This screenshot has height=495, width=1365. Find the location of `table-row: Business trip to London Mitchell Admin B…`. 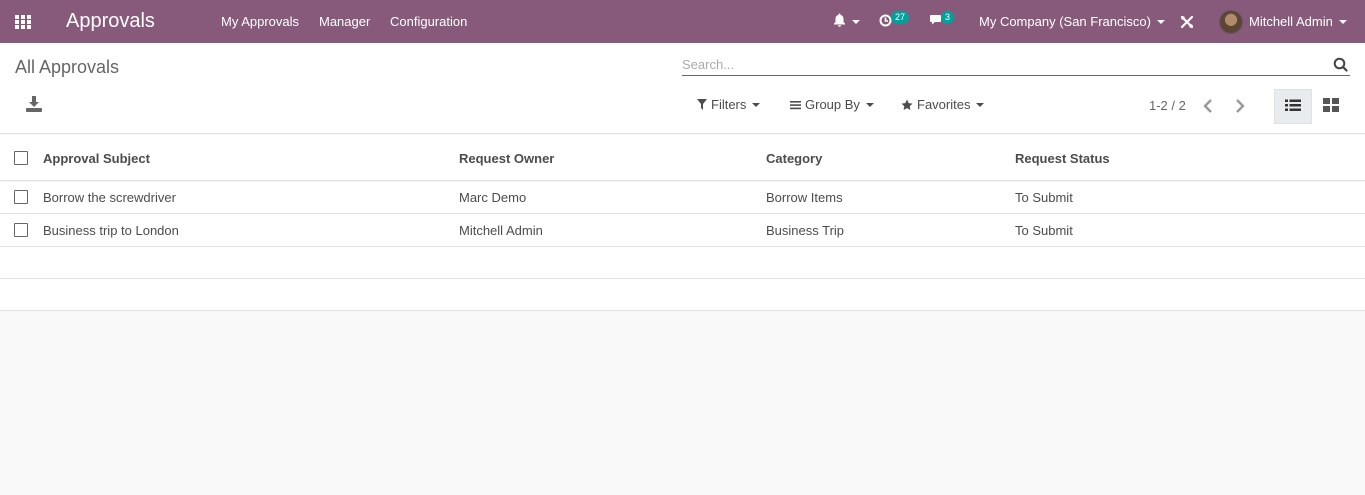

table-row: Business trip to London Mitchell Admin B… is located at coordinates (682, 230).